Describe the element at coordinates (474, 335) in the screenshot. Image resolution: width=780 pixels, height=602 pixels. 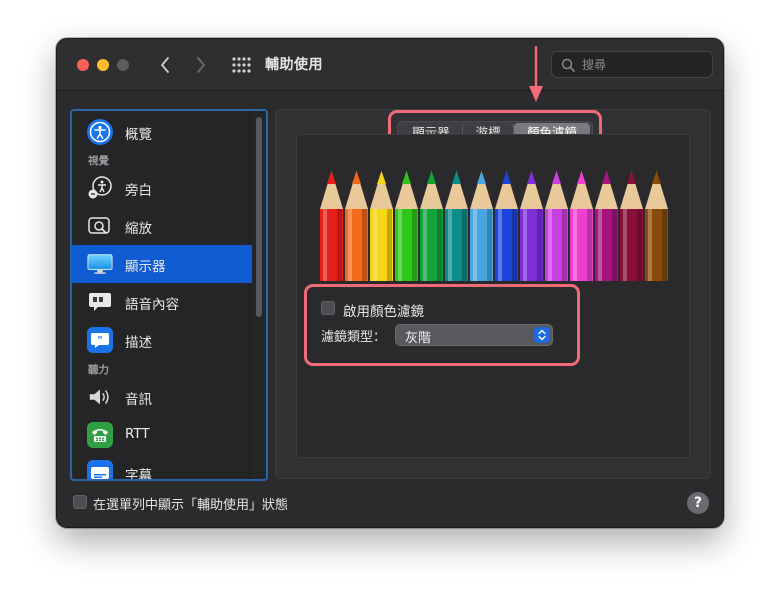
I see `filter-type-select: 灰階` at that location.